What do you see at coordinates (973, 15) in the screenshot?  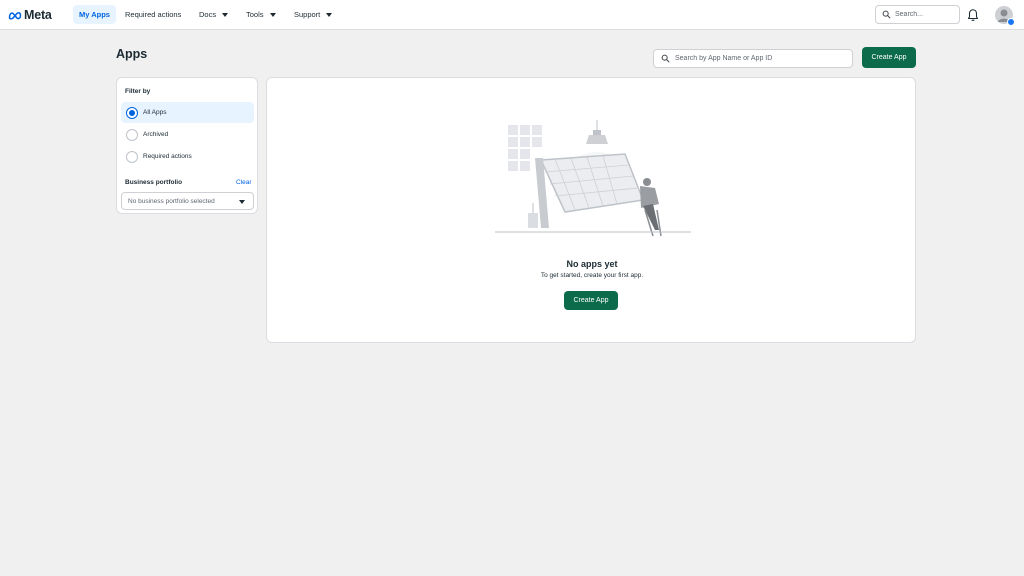 I see `bell-icon` at bounding box center [973, 15].